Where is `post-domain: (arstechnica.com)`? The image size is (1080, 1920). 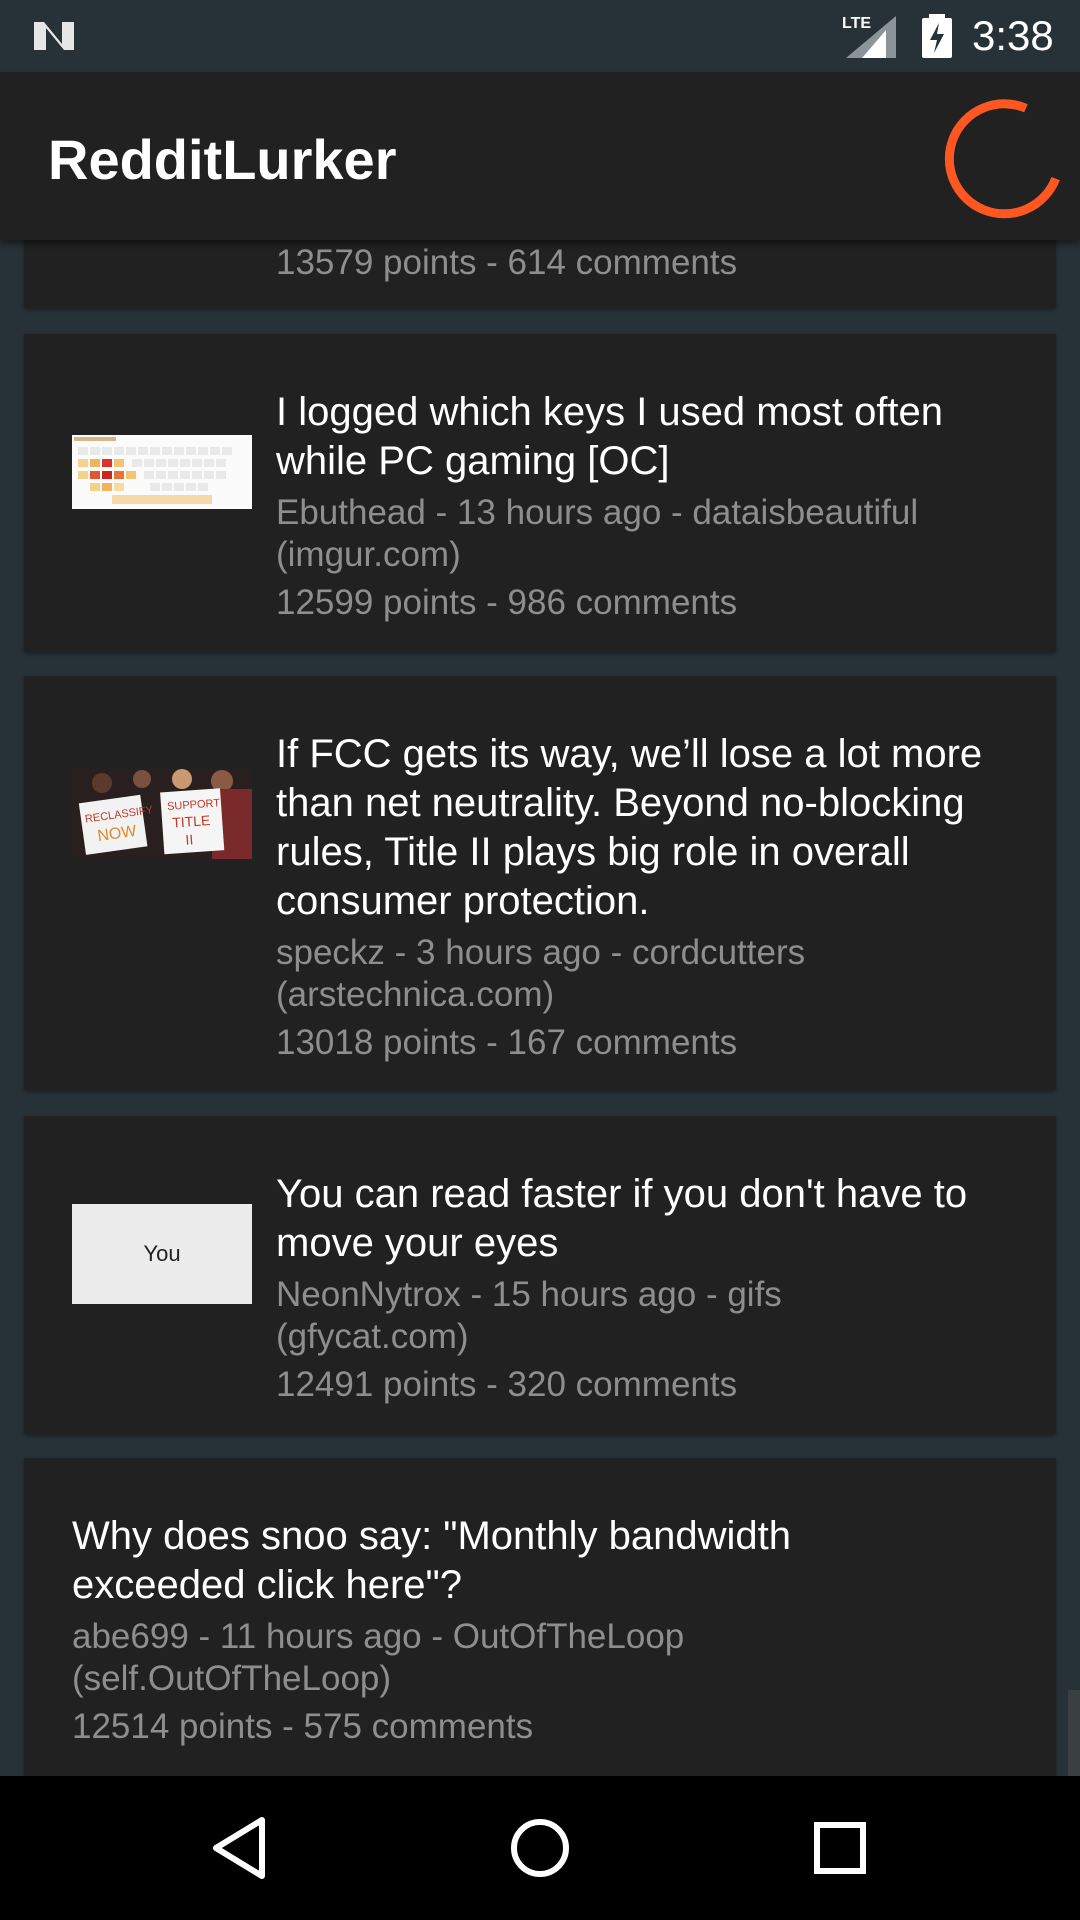
post-domain: (arstechnica.com) is located at coordinates (415, 994).